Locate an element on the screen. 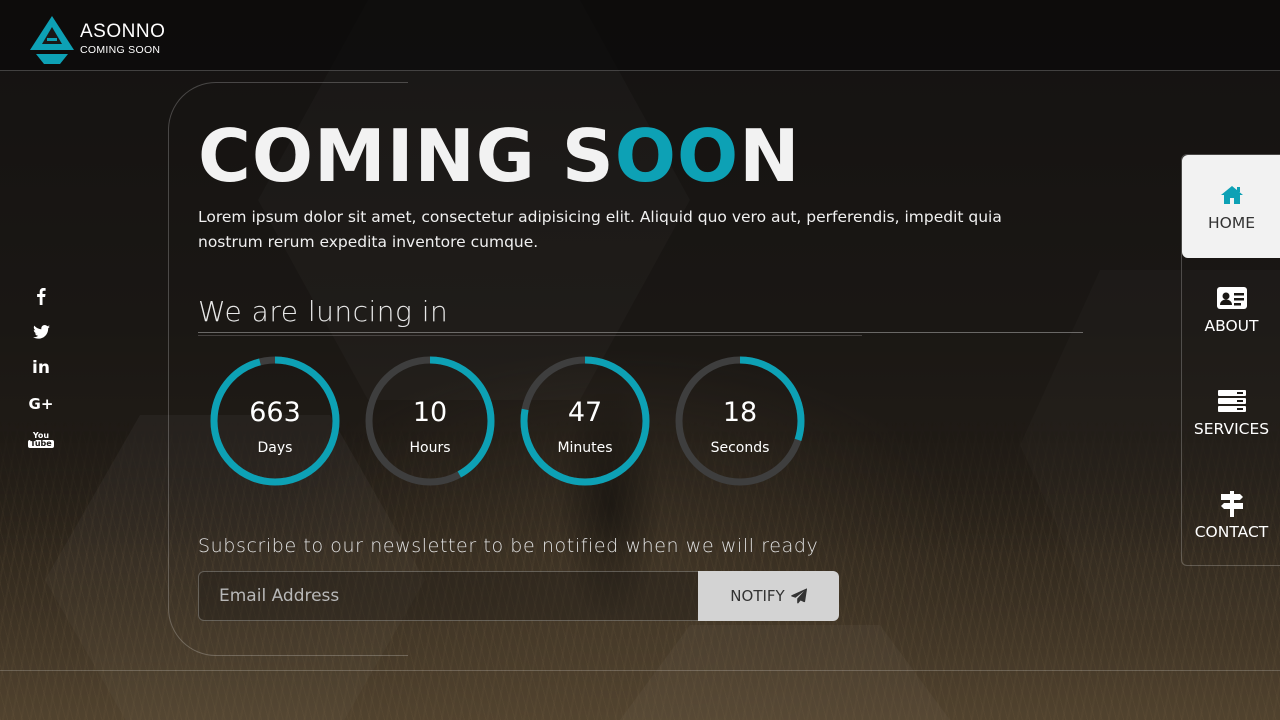 Image resolution: width=1280 pixels, height=720 pixels. countdown-seconds: 18 Seconds is located at coordinates (740, 421).